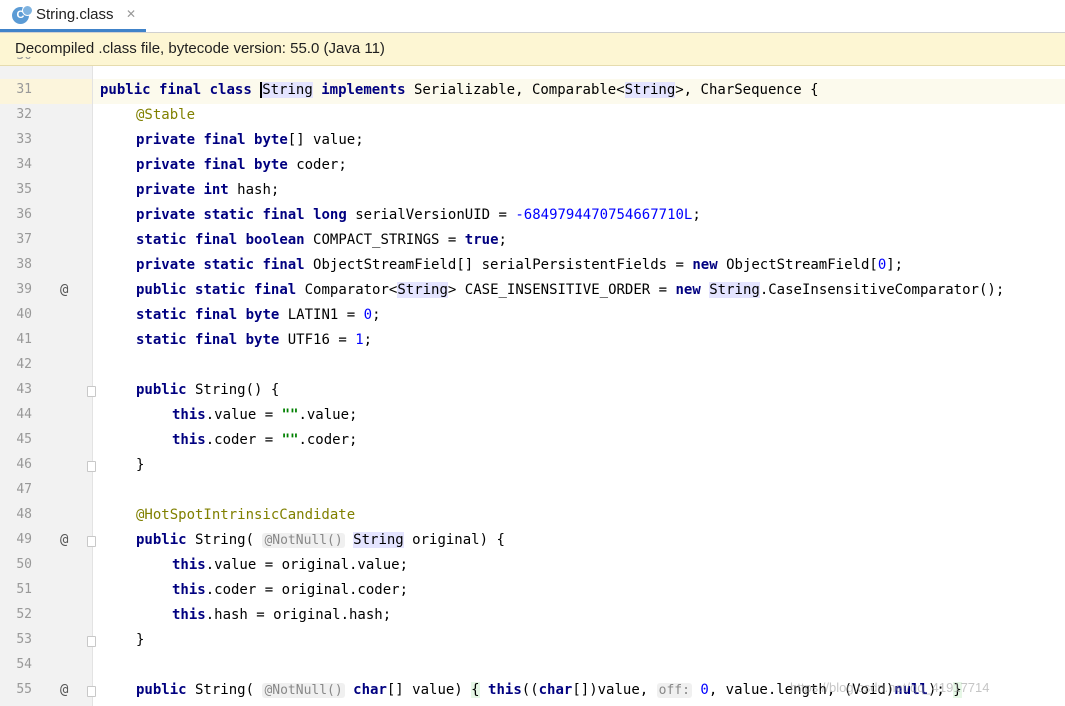 The height and width of the screenshot is (706, 1065). I want to click on code-token: -6849794470754667710L, so click(604, 215).